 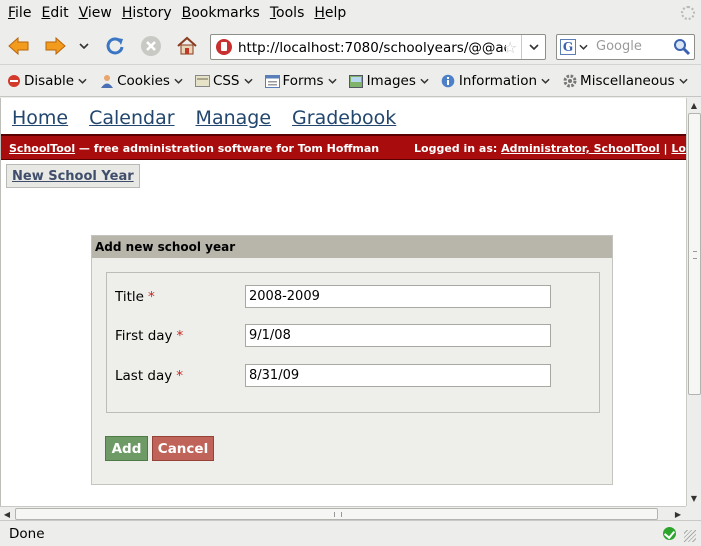 I want to click on menu-file: File, so click(x=19, y=13).